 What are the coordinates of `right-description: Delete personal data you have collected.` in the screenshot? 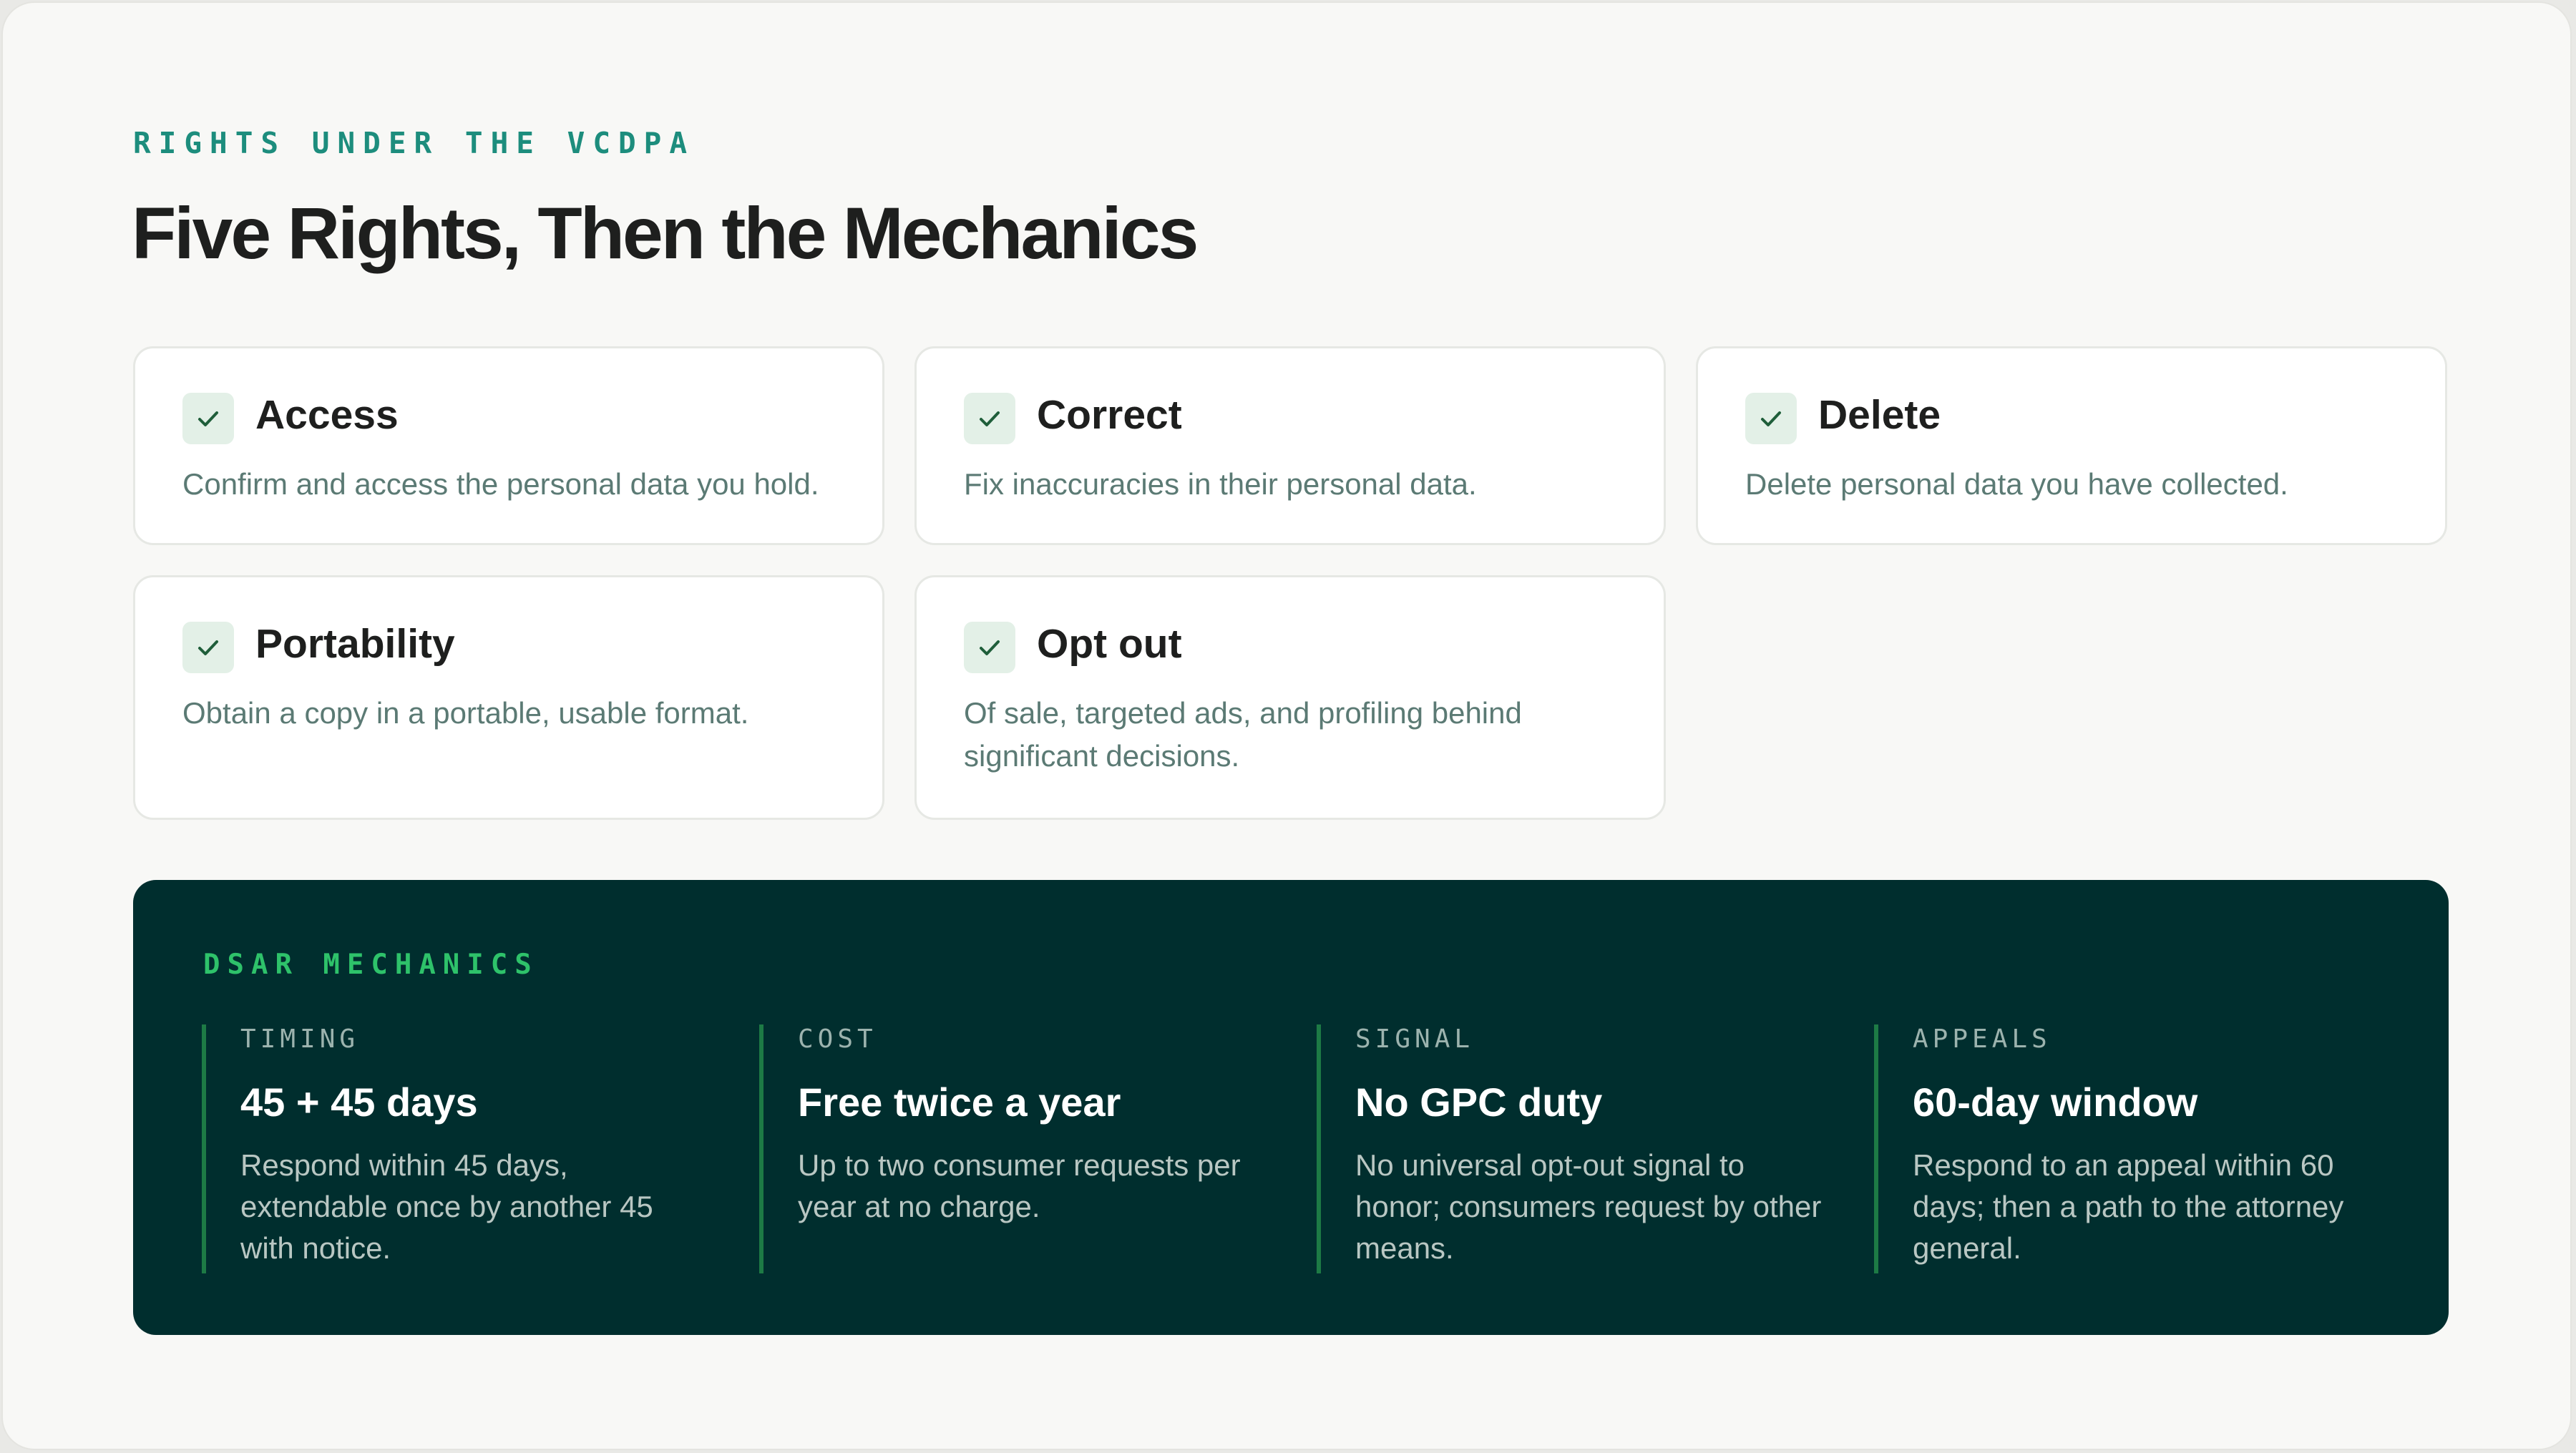 It's located at (2016, 484).